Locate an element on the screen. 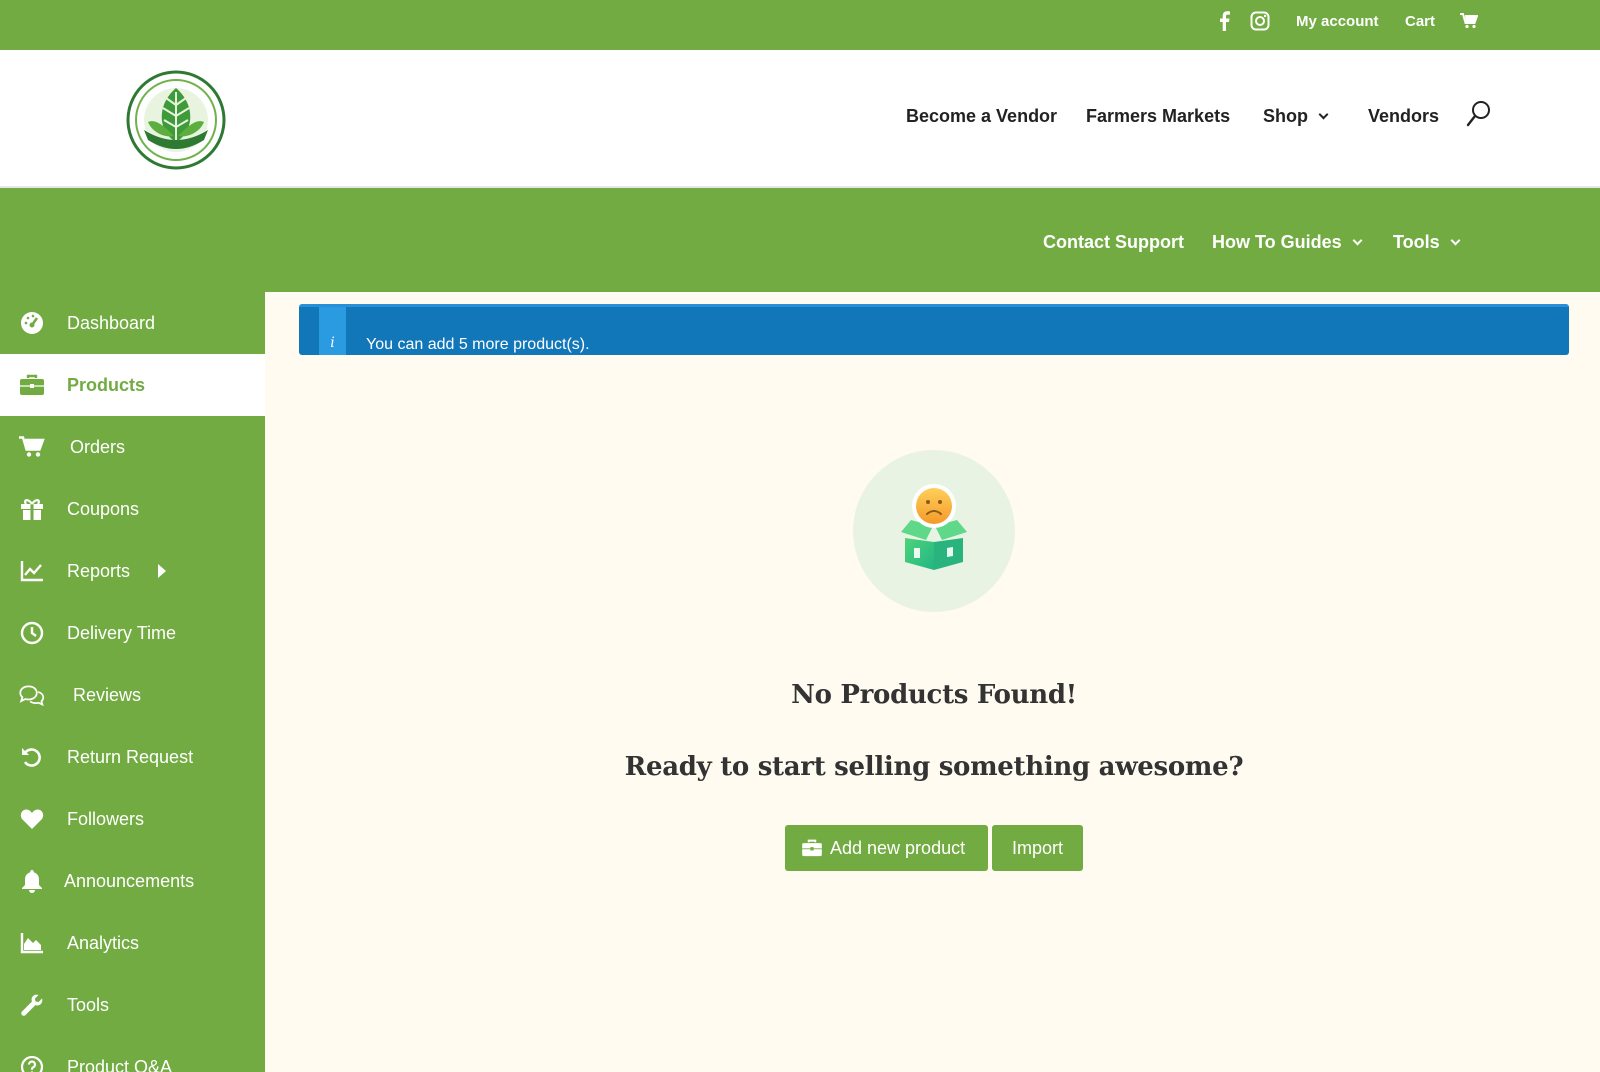 This screenshot has width=1600, height=1072. sidebar-item-label: Products is located at coordinates (106, 384).